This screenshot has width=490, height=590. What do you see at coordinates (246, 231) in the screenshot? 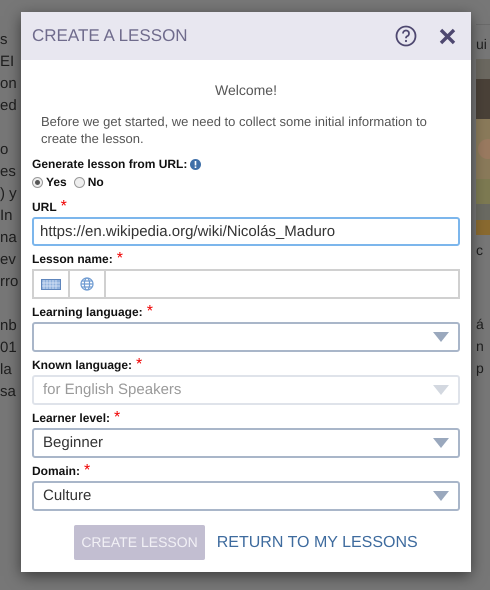
I see `url-field: https://en.wikipedia.org/wiki/Nicolás_Maduro` at bounding box center [246, 231].